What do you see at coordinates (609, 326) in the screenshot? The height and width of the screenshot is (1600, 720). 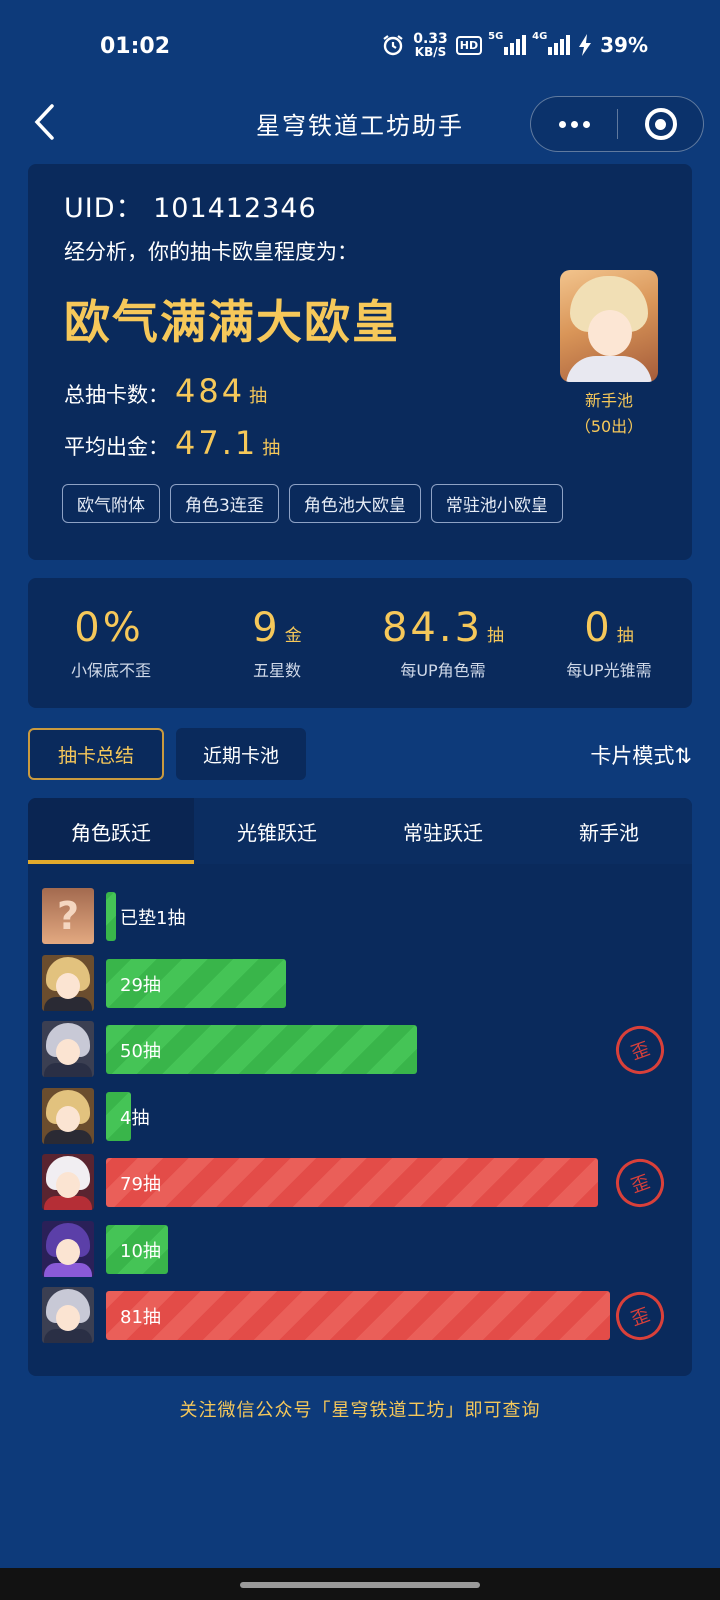 I see `pool-character-avatar` at bounding box center [609, 326].